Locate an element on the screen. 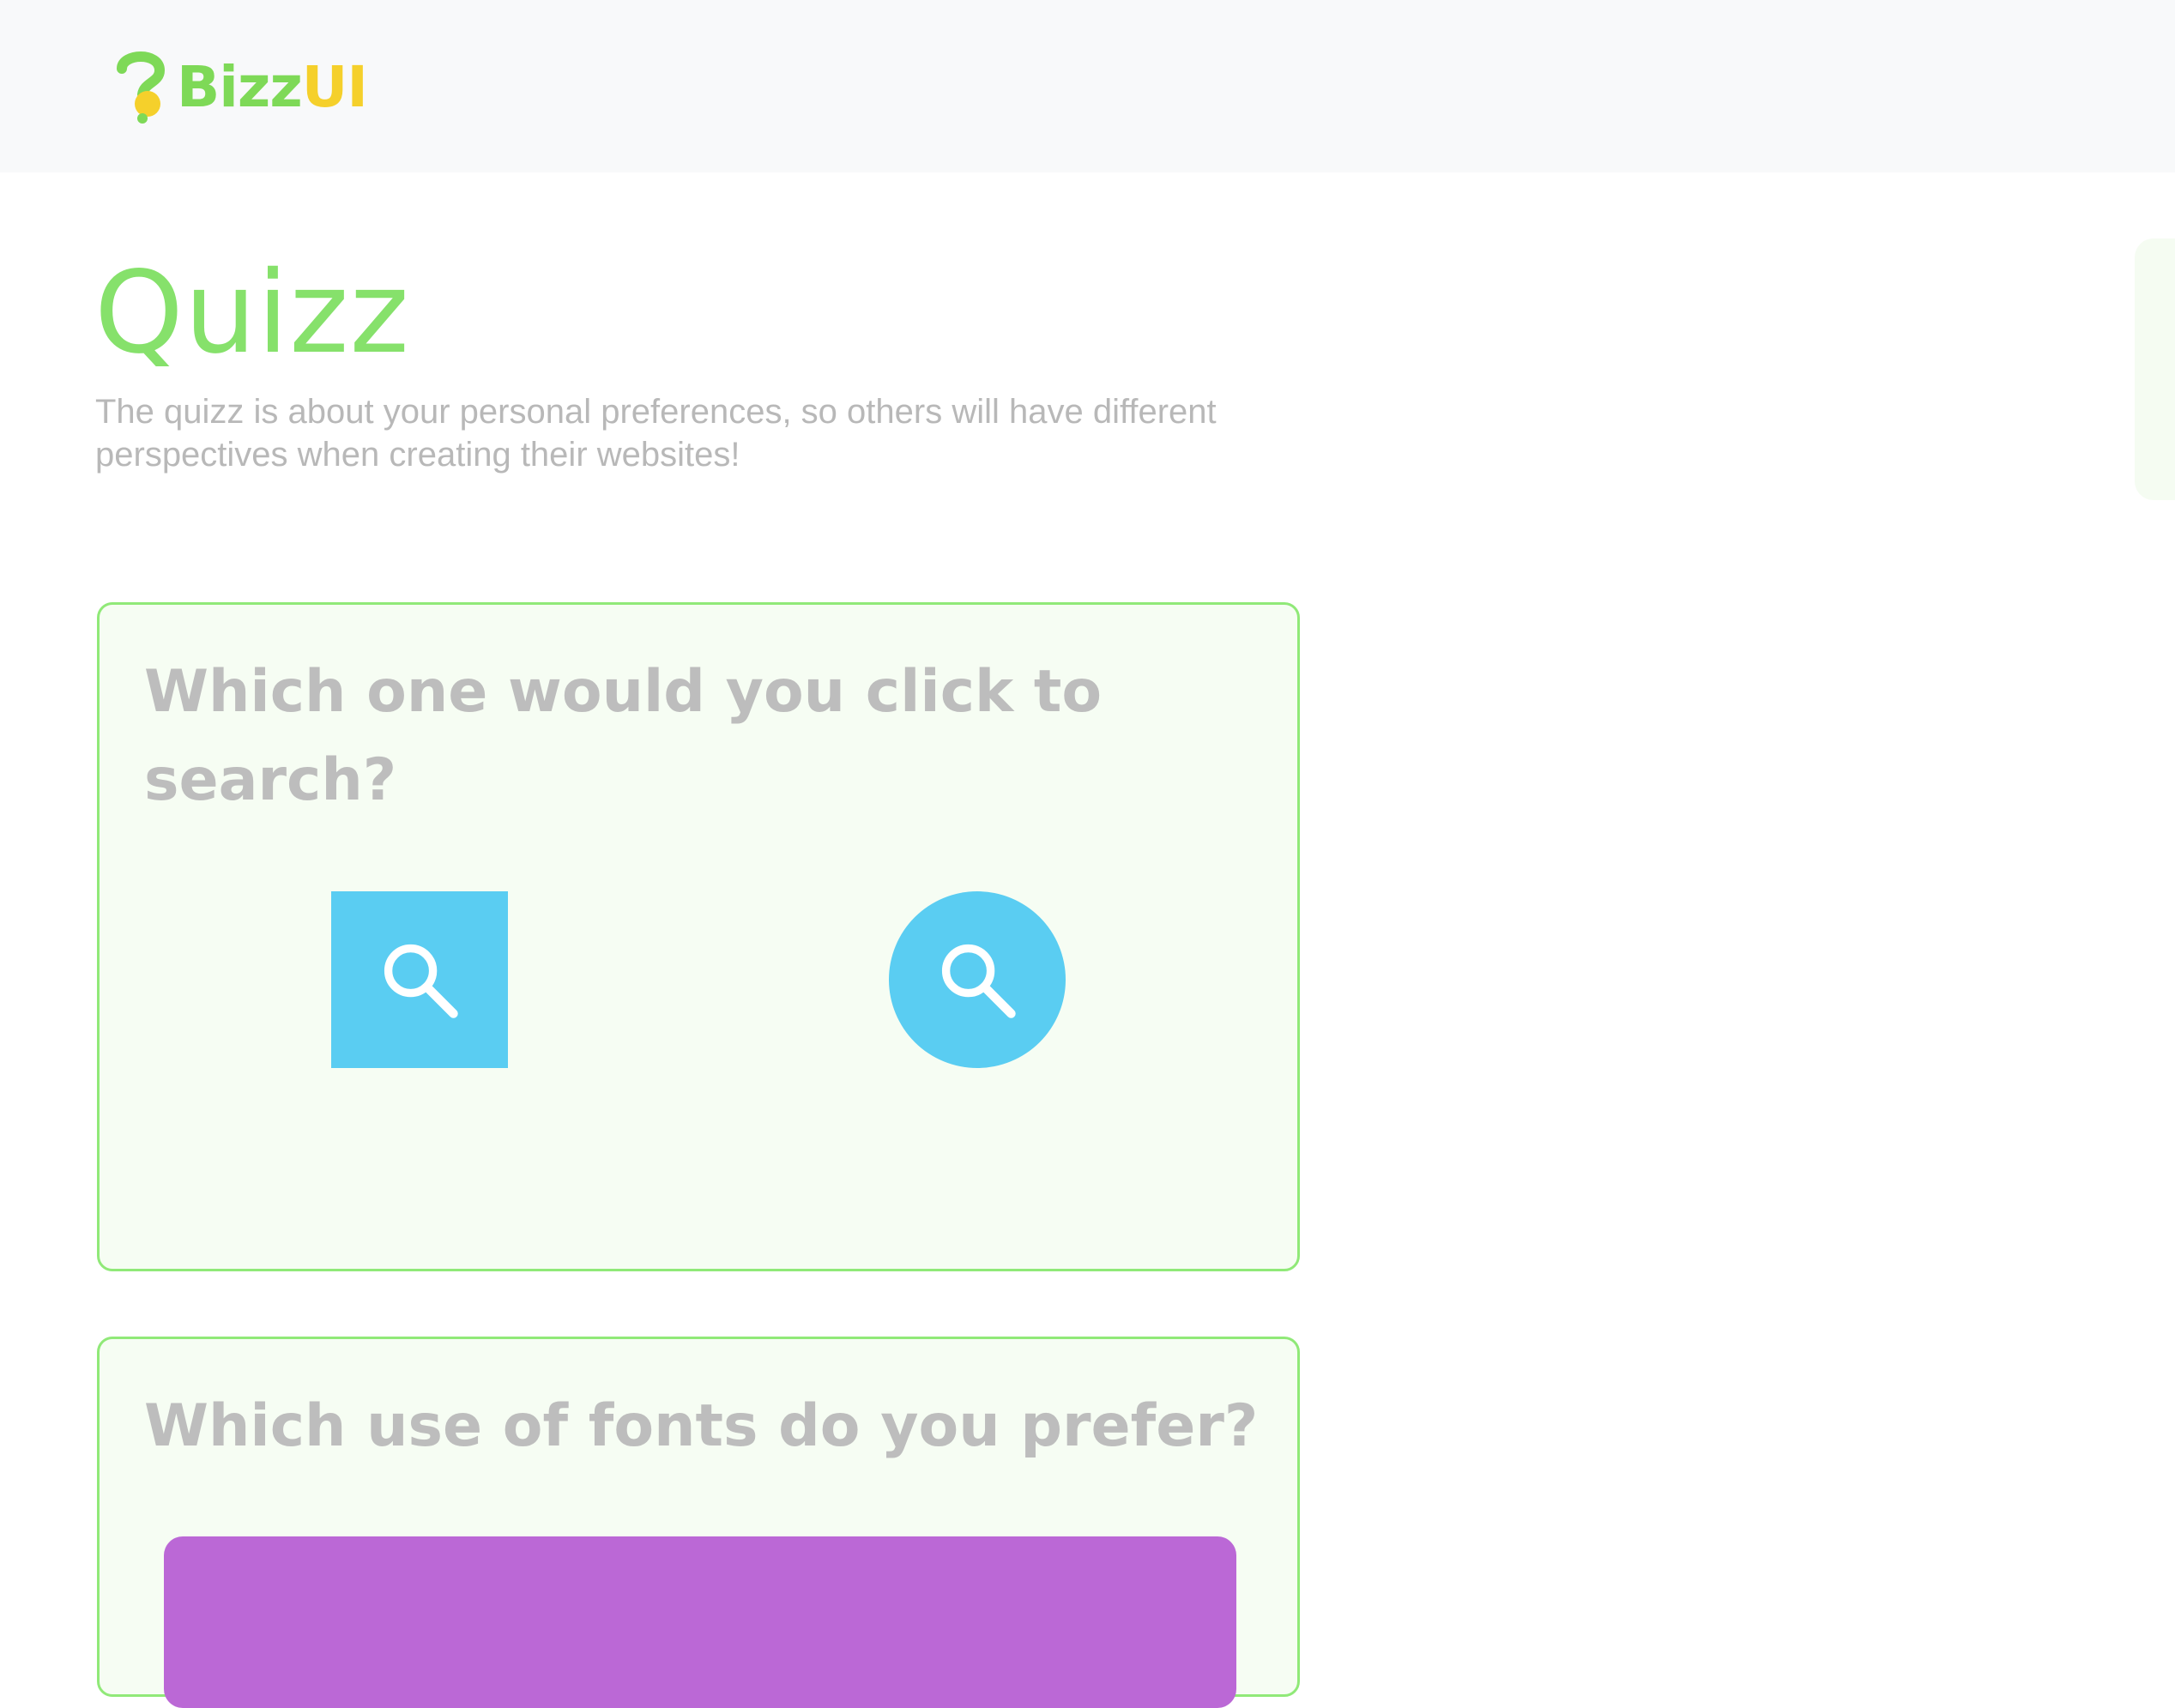 The height and width of the screenshot is (1708, 2175). search-option-square-button is located at coordinates (420, 979).